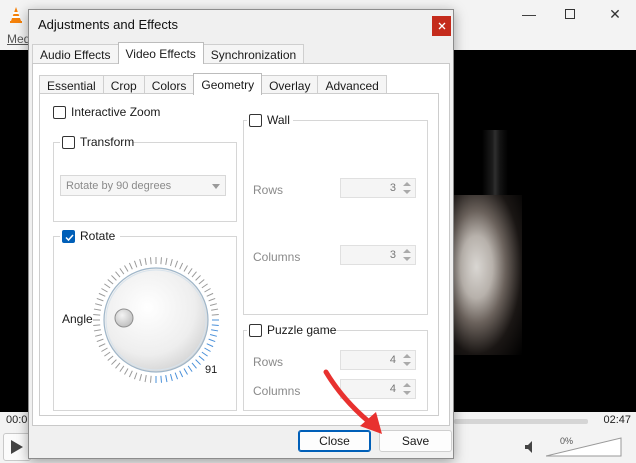  Describe the element at coordinates (531, 447) in the screenshot. I see `speaker-icon` at that location.